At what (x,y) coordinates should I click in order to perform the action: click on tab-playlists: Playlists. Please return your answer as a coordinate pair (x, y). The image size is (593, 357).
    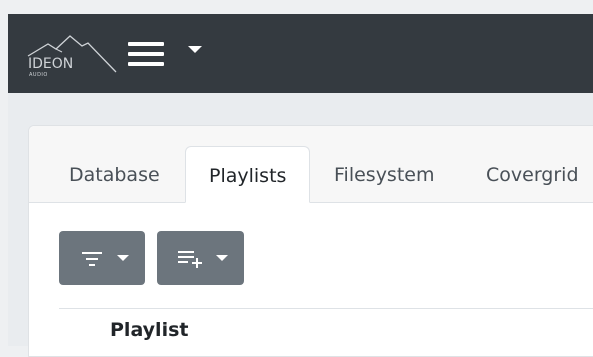
    Looking at the image, I should click on (248, 174).